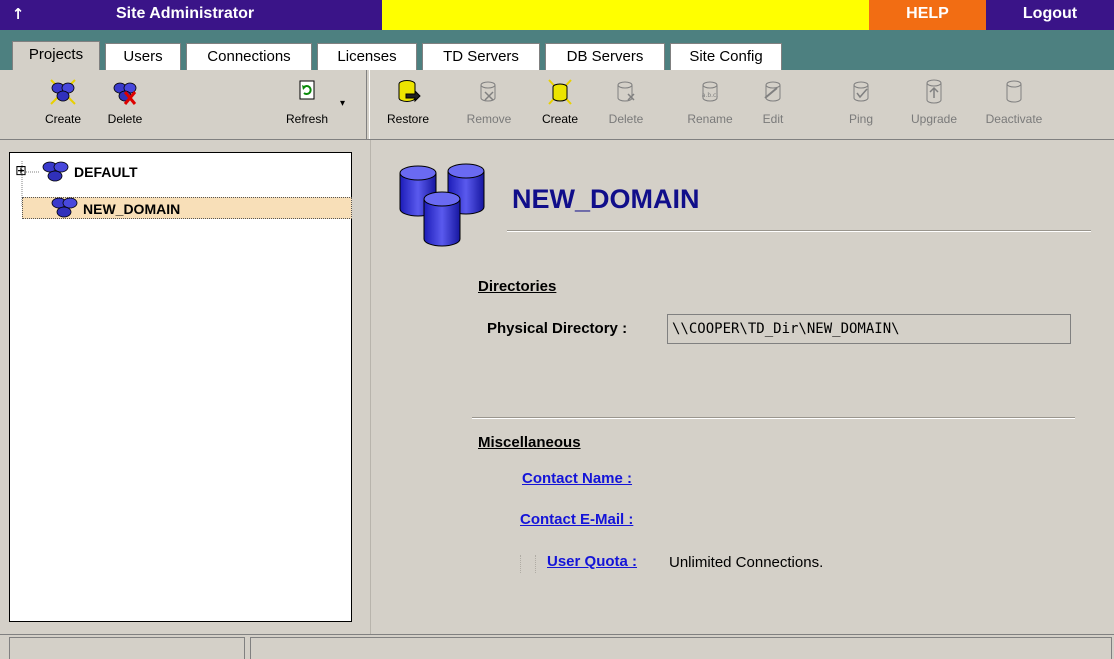  I want to click on tab-projects: Projects, so click(56, 55).